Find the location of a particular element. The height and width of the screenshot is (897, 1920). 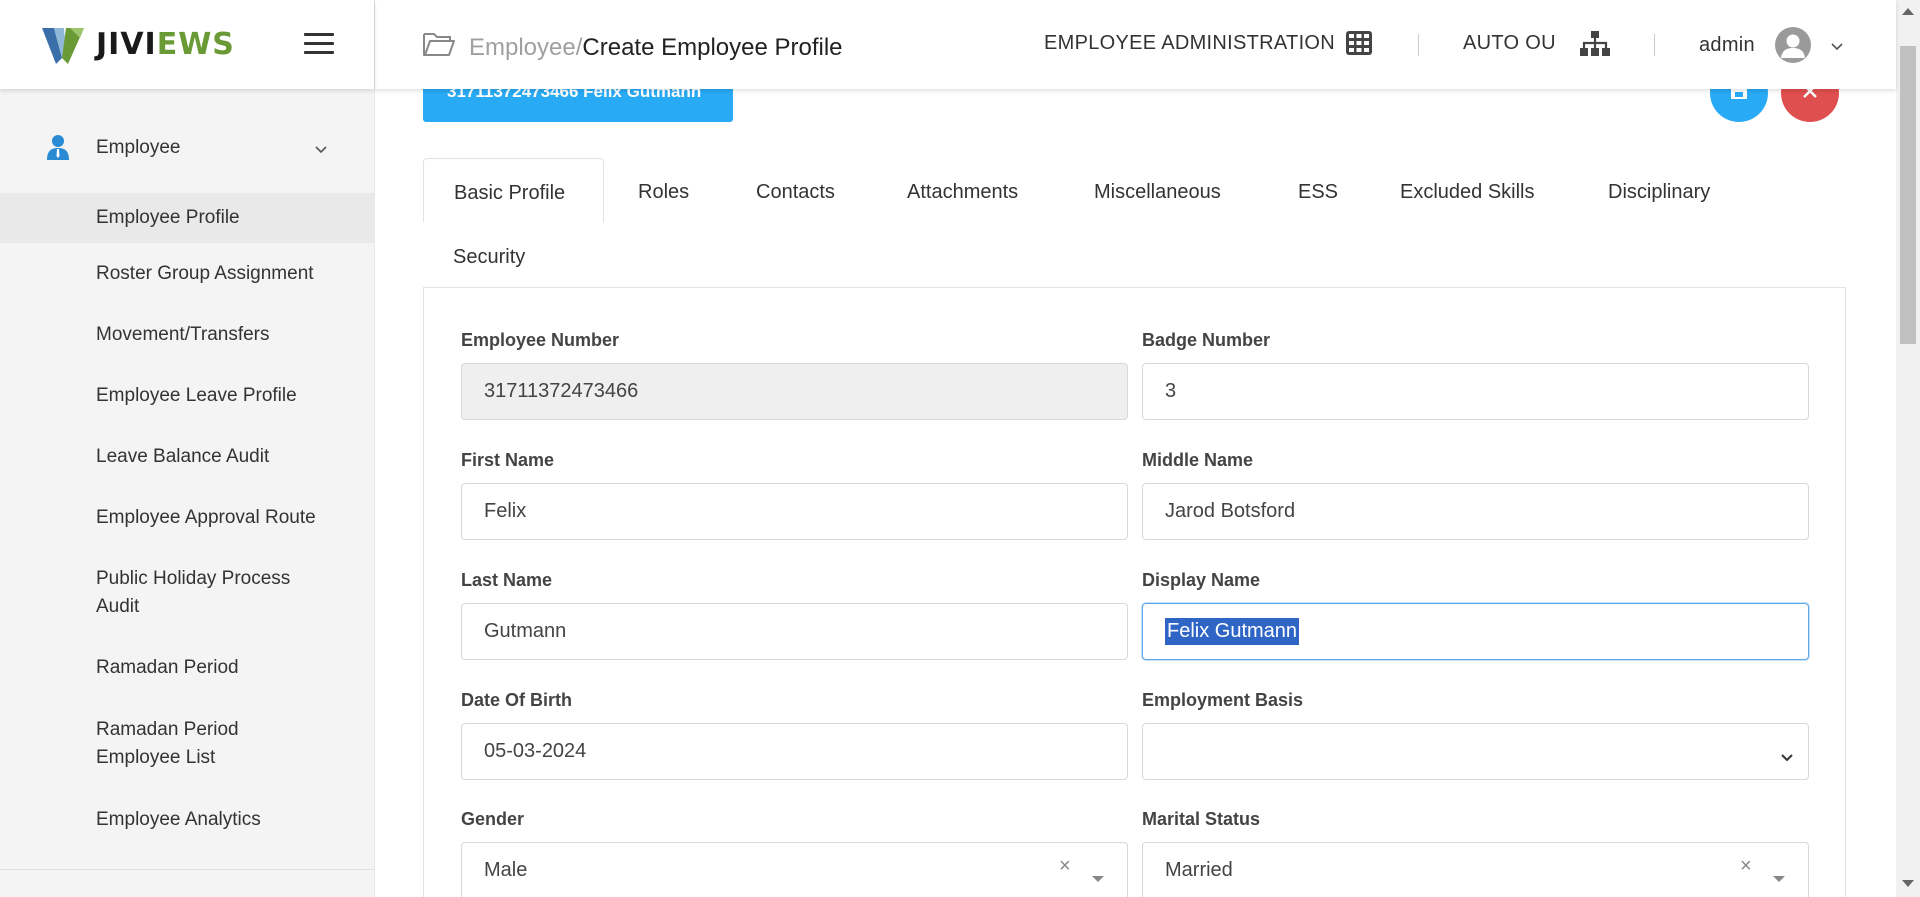

employee-number-label: Employee Number is located at coordinates (540, 340).